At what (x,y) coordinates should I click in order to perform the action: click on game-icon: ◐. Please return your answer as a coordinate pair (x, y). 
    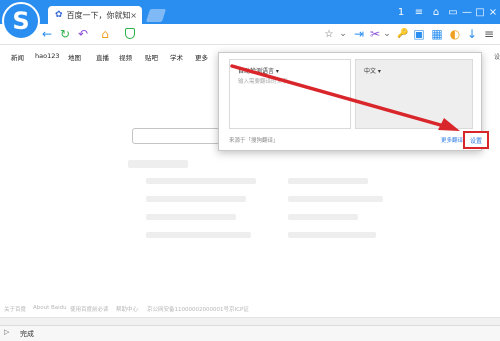
    Looking at the image, I should click on (455, 34).